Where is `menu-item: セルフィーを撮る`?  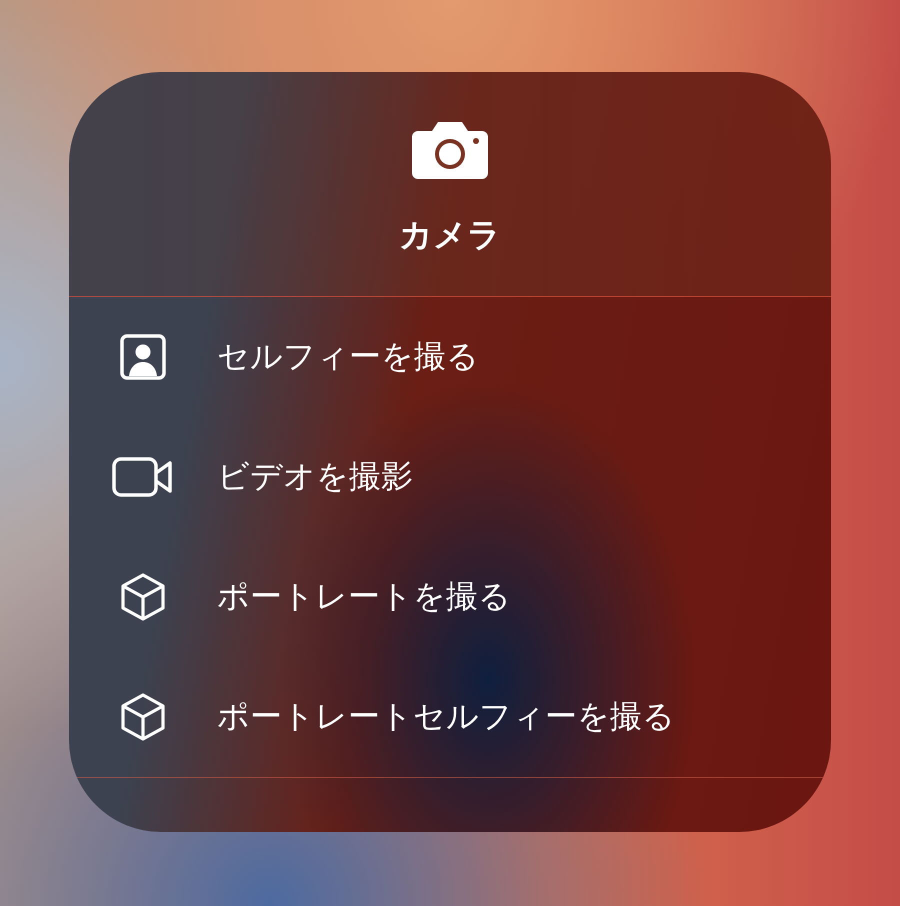
menu-item: セルフィーを撮る is located at coordinates (450, 357).